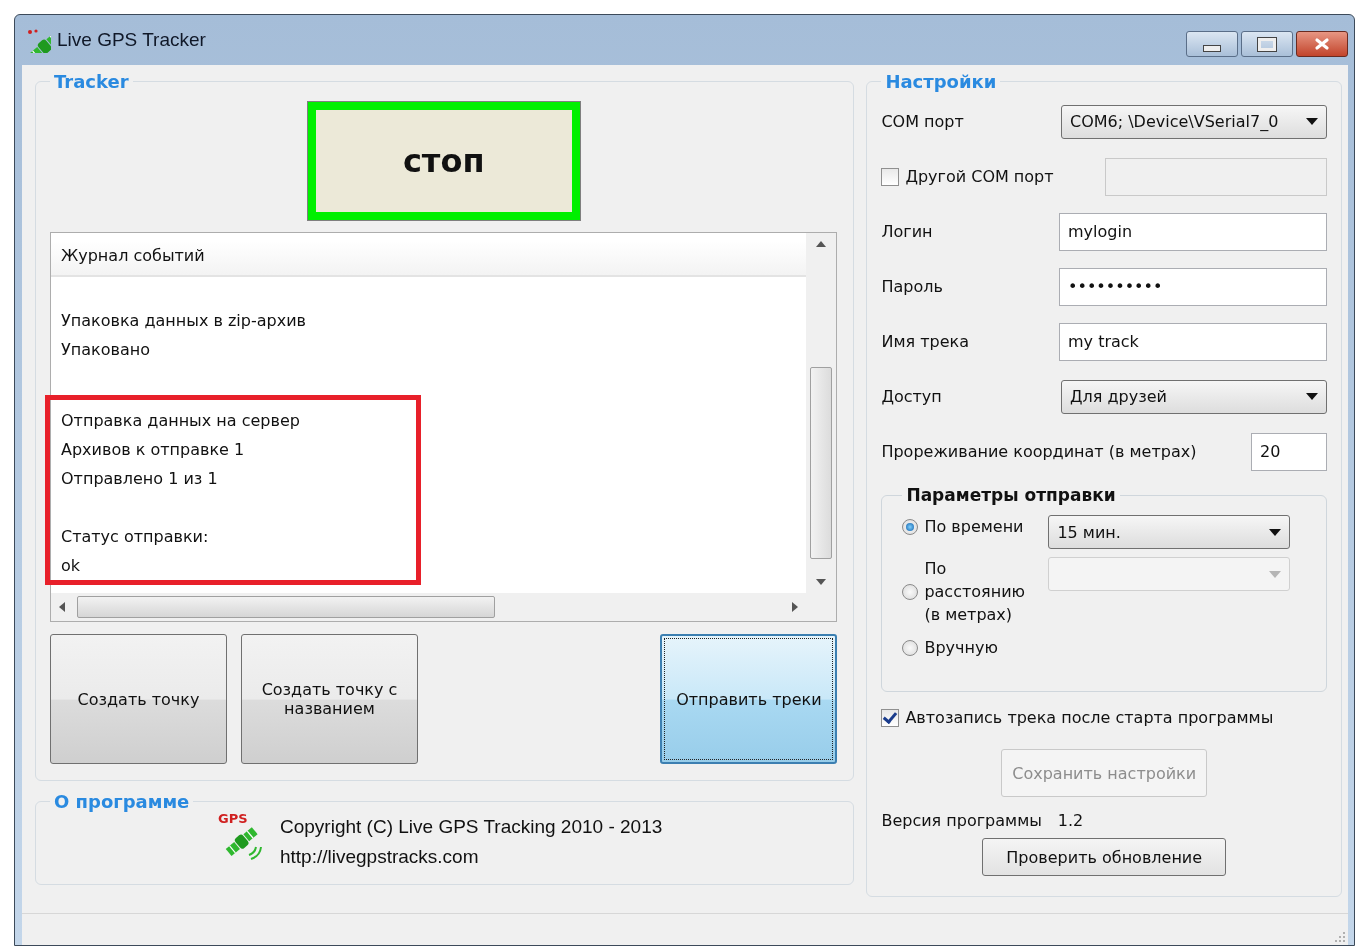 The image size is (1357, 946). I want to click on horizontal-scrollbar, so click(429, 607).